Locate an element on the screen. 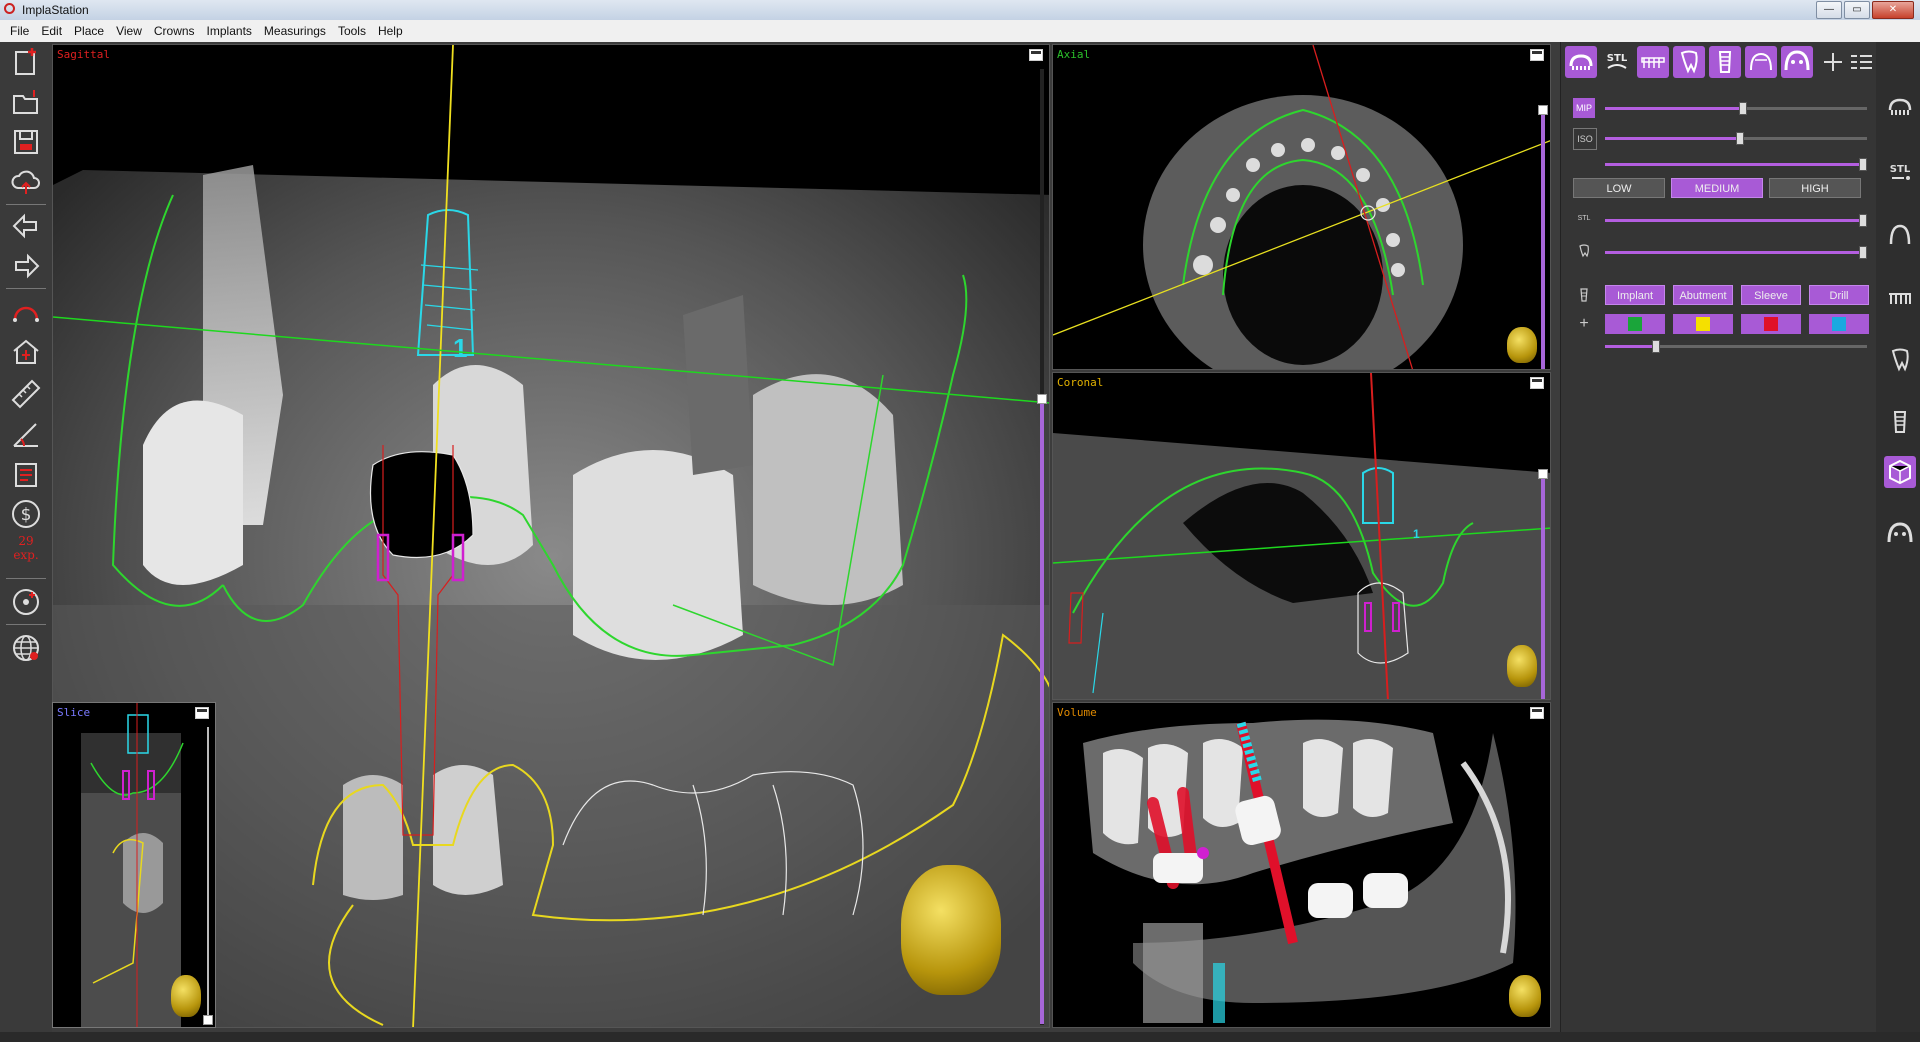 The image size is (1920, 1042). volume-view: Volume is located at coordinates (1301, 865).